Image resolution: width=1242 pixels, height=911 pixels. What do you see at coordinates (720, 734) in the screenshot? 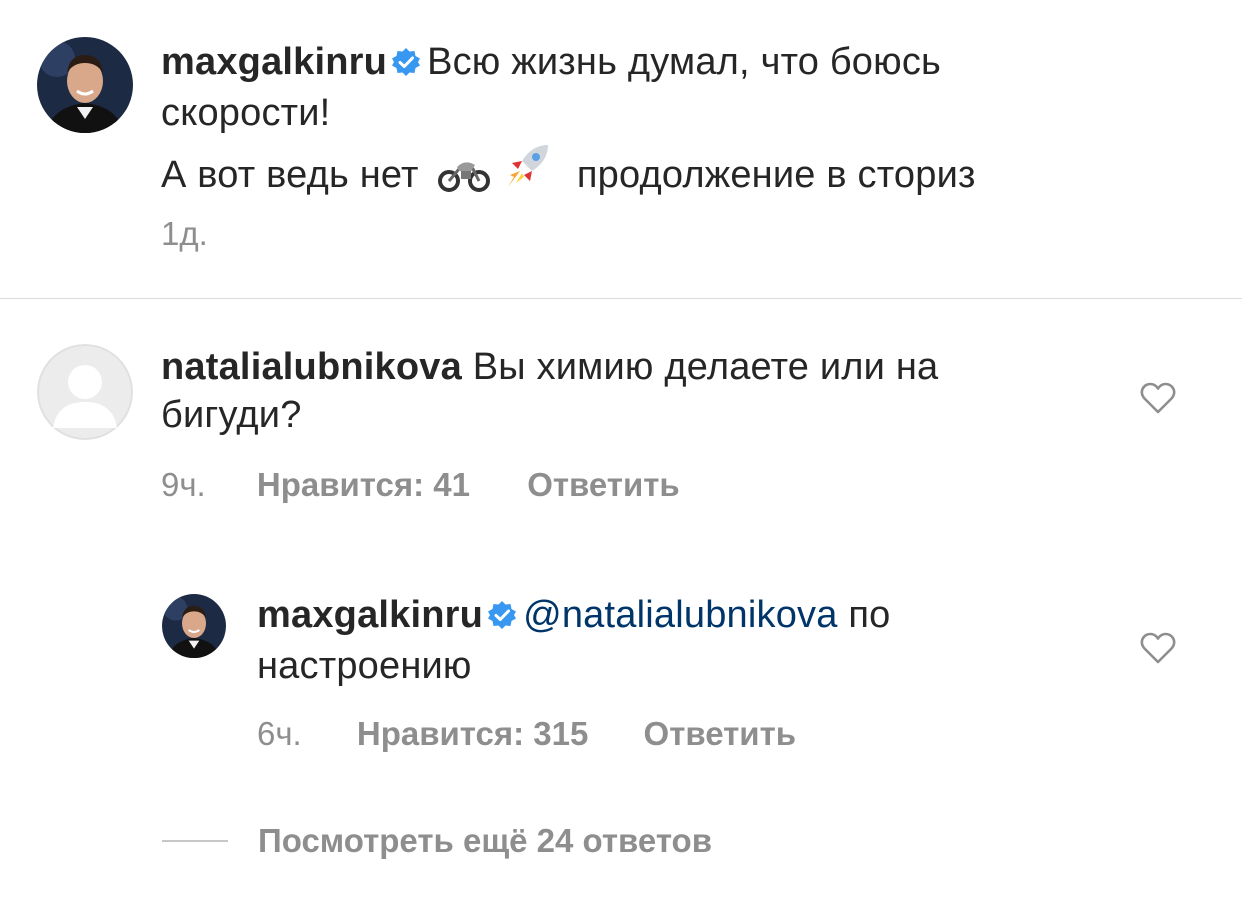
I see `reply-reply-button: Ответить` at bounding box center [720, 734].